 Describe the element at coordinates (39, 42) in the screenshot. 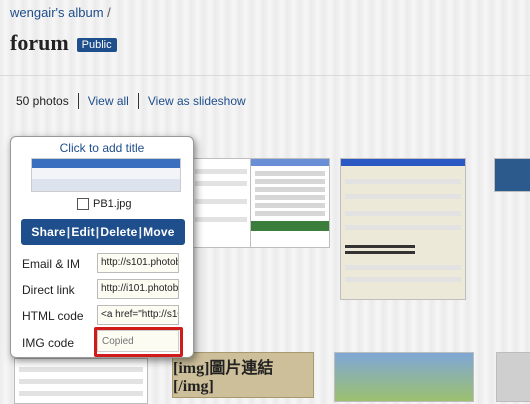

I see `album-title: forum` at that location.